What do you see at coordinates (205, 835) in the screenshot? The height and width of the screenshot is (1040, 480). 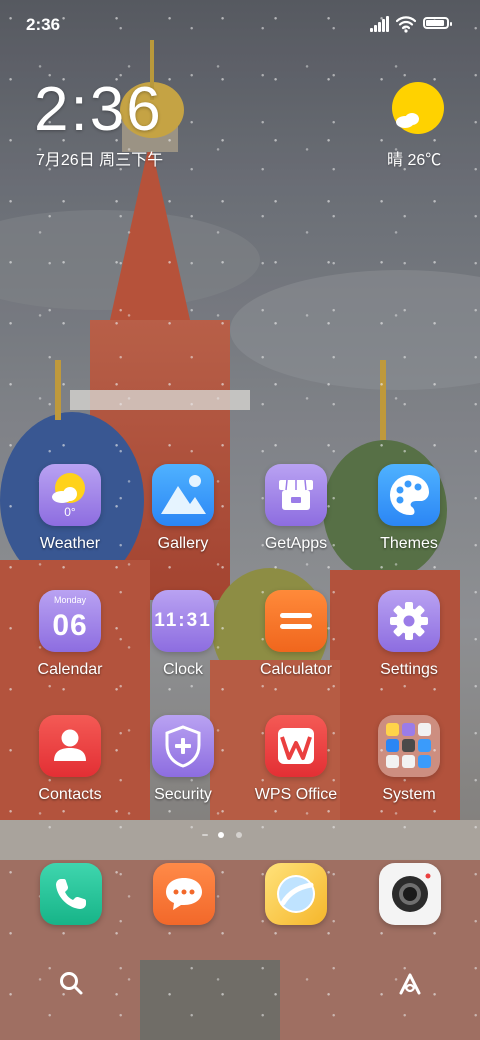 I see `page-indicator-lines-icon` at bounding box center [205, 835].